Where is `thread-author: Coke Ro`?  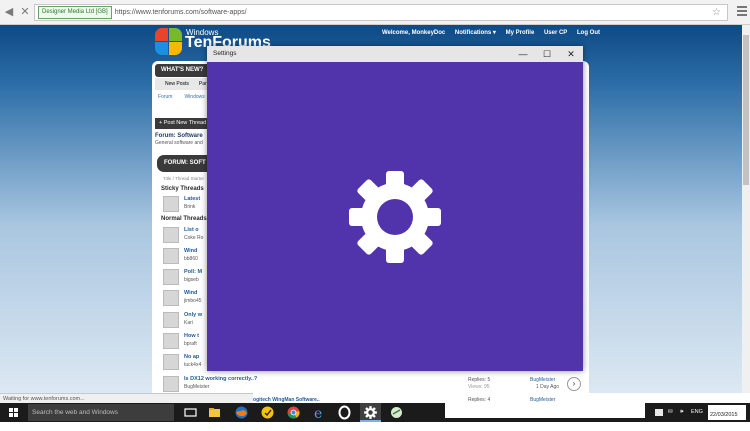
thread-author: Coke Ro is located at coordinates (193, 238).